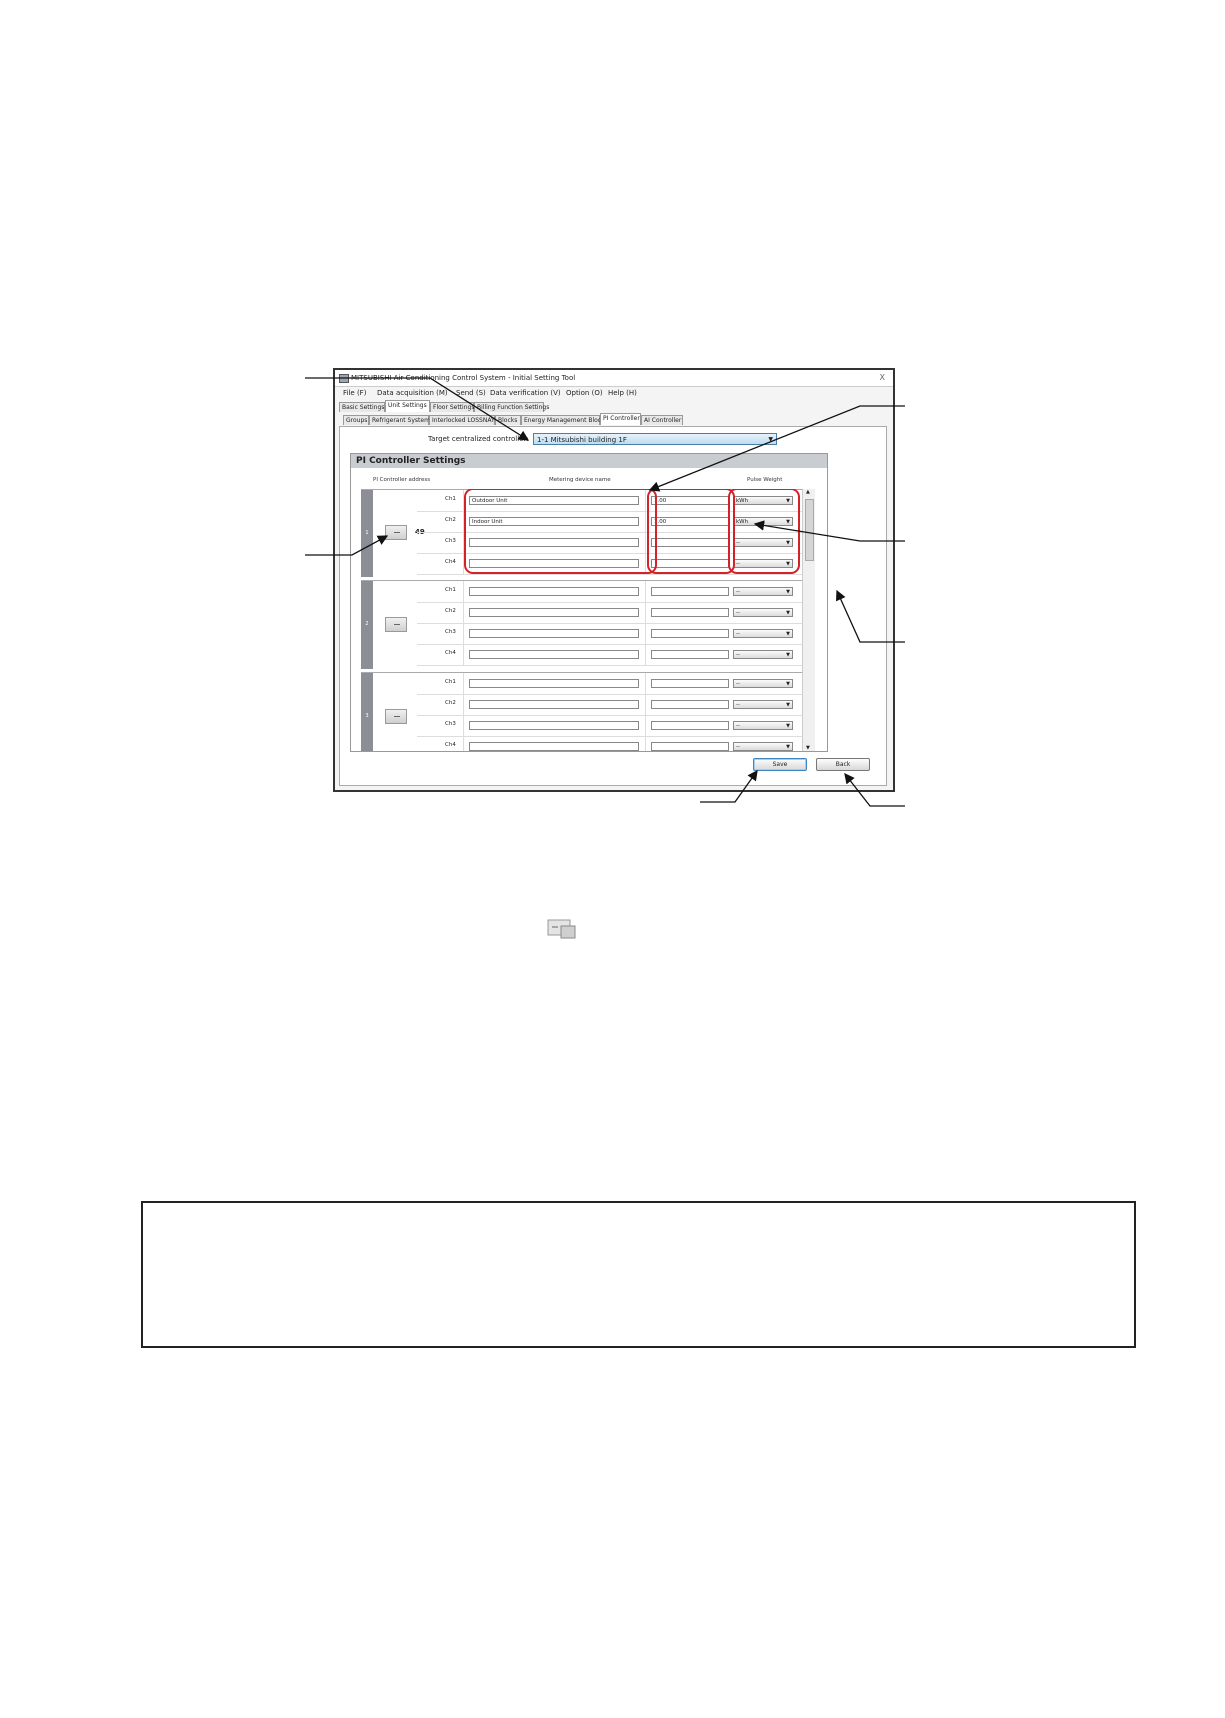 This screenshot has height=1718, width=1225. Describe the element at coordinates (562, 929) in the screenshot. I see `pi-controller-icon` at that location.